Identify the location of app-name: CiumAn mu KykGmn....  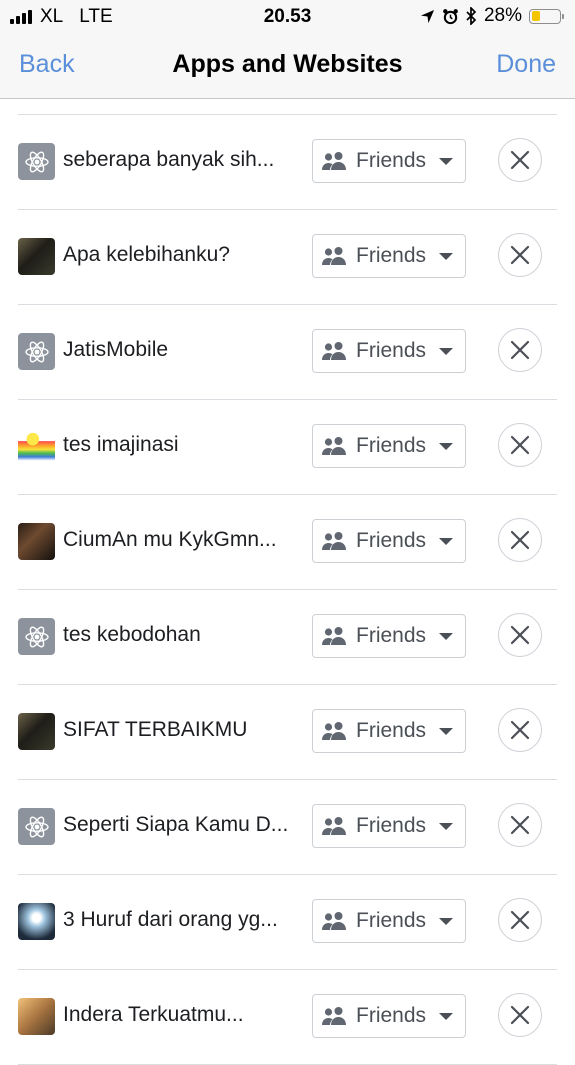
(170, 539).